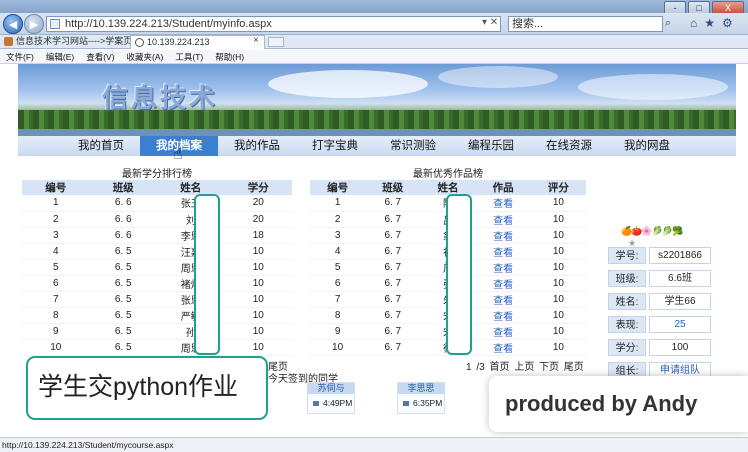 The width and height of the screenshot is (748, 452). What do you see at coordinates (70, 42) in the screenshot?
I see `tab-learning-site: 信息技术学习网站---->学案页面` at bounding box center [70, 42].